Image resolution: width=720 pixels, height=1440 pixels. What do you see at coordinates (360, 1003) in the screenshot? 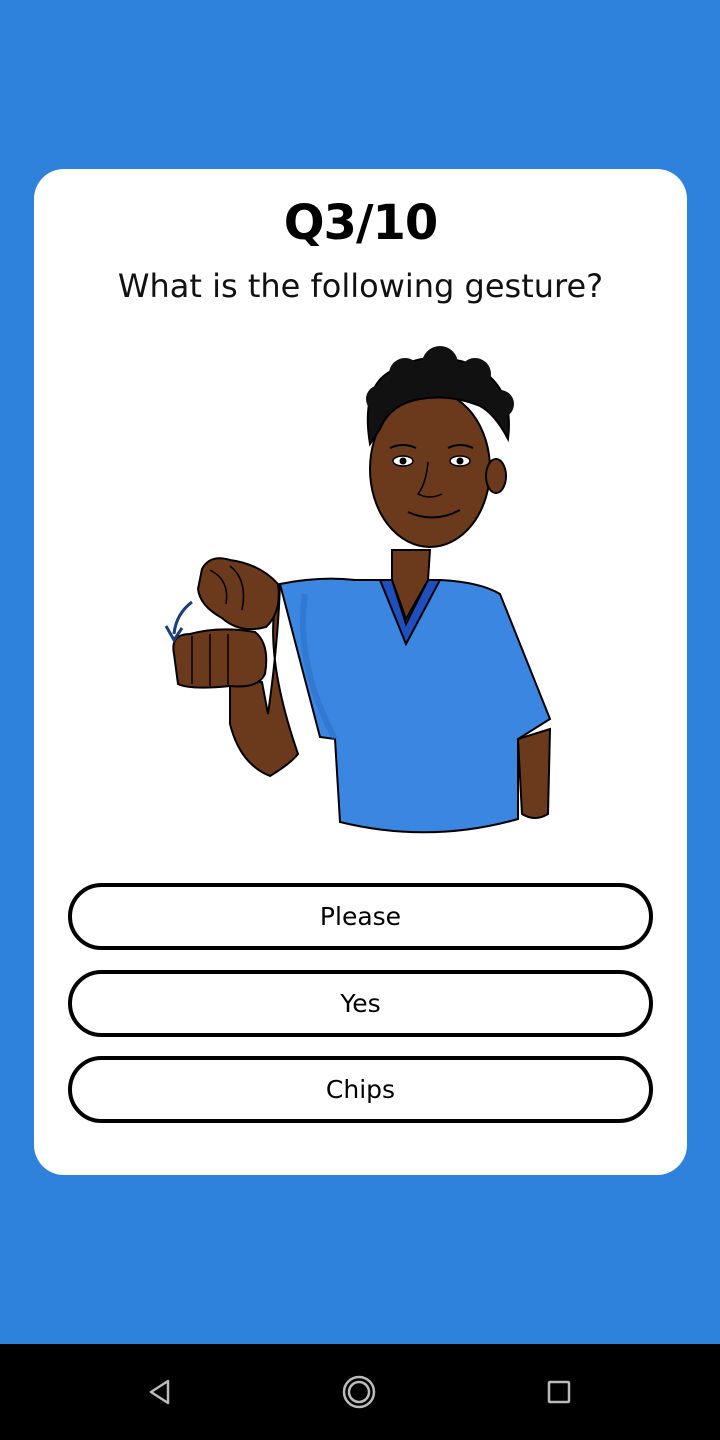
I see `answer-button-2: Yes` at bounding box center [360, 1003].